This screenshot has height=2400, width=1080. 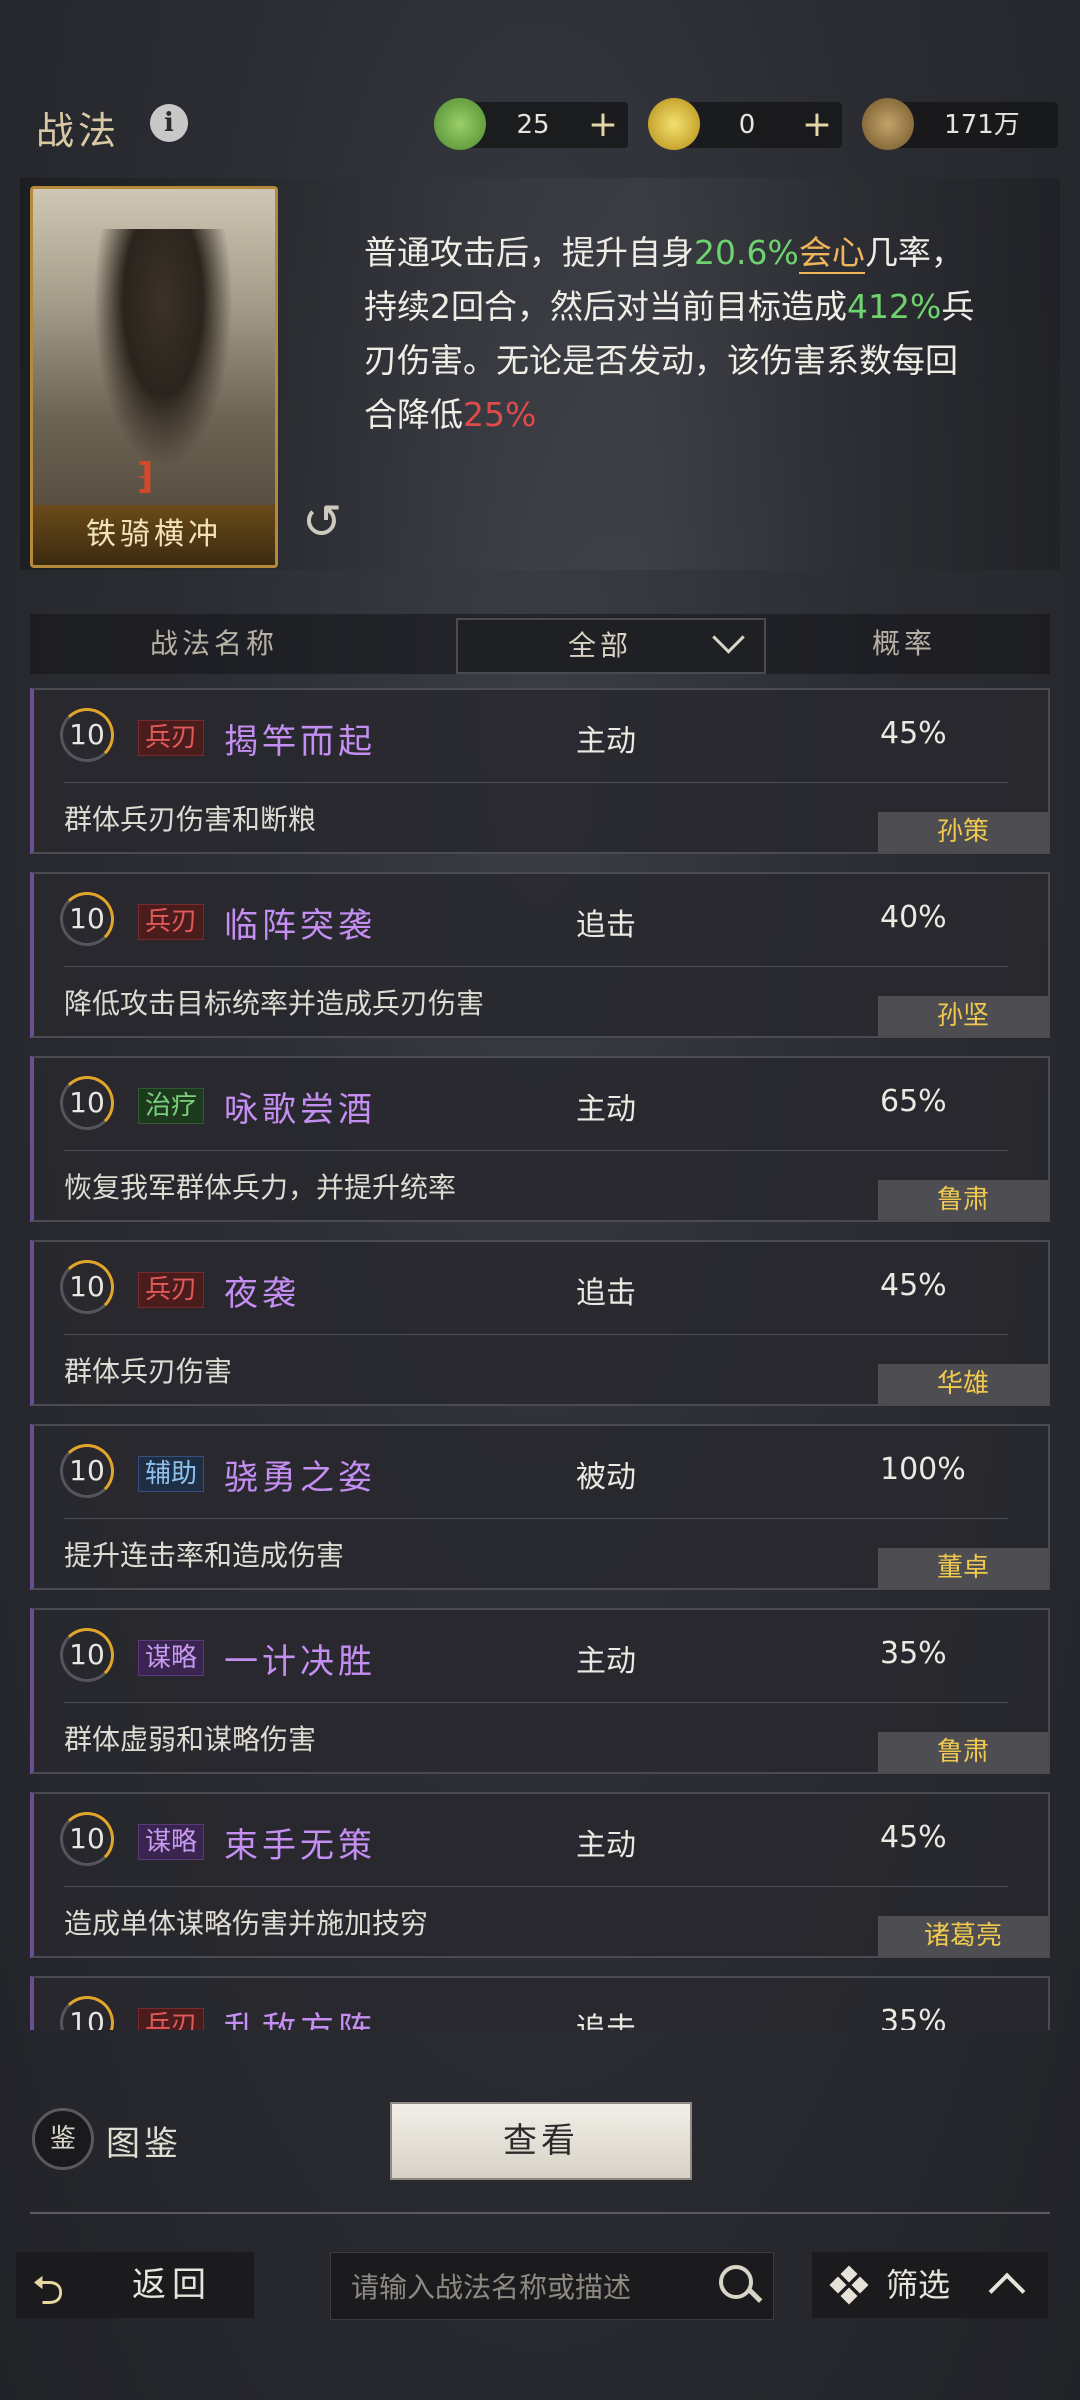 I want to click on tactic-name: 咏歌尝酒, so click(x=300, y=1110).